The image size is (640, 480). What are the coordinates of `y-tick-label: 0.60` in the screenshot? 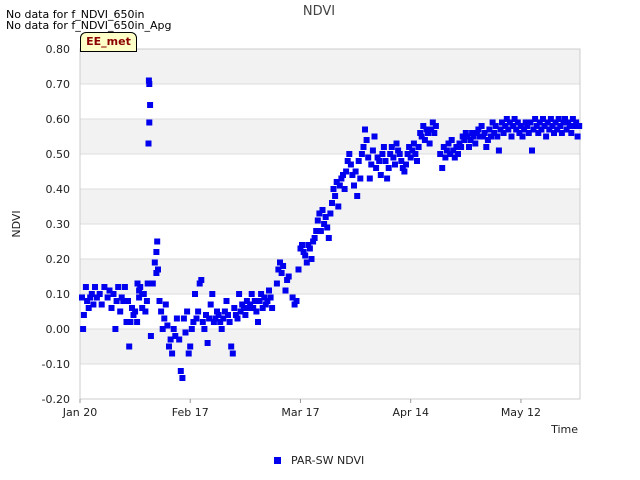 It's located at (58, 119).